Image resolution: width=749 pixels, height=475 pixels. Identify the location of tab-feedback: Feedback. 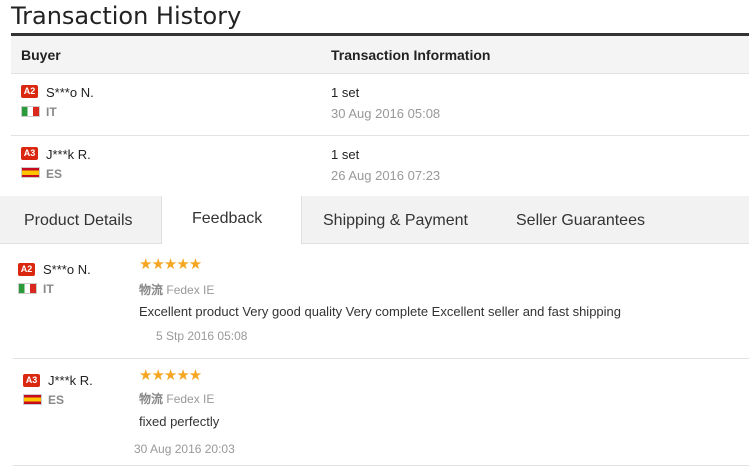
(231, 220).